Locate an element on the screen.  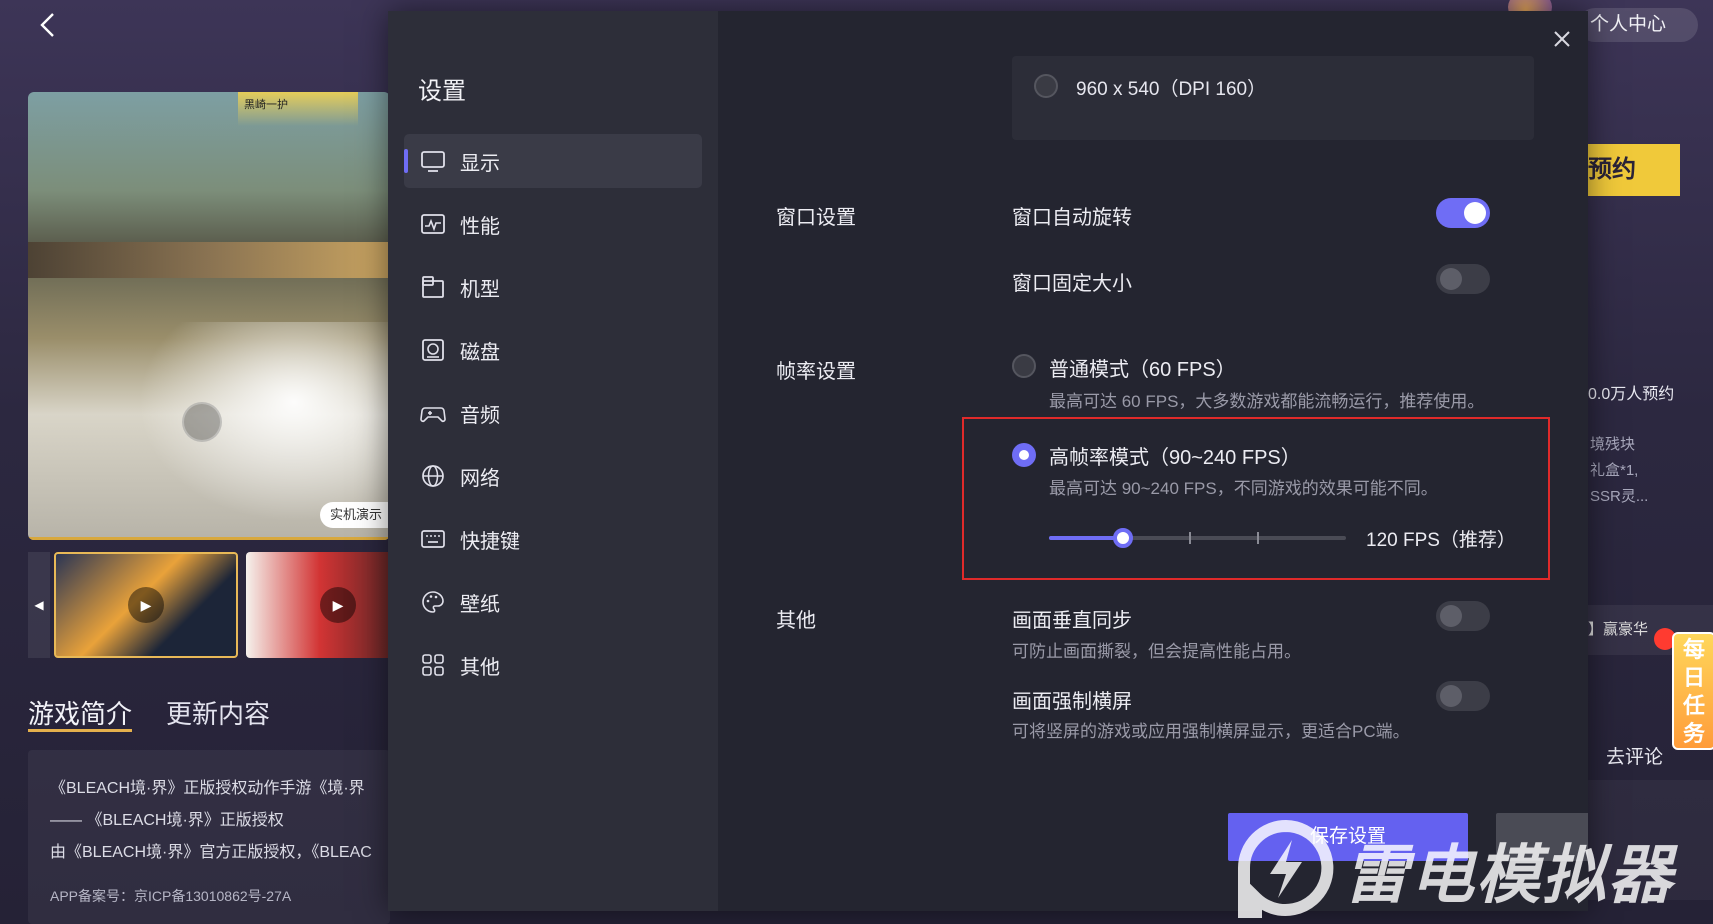
media-thumbnails: ◀ ▶ ▶ is located at coordinates (229, 605).